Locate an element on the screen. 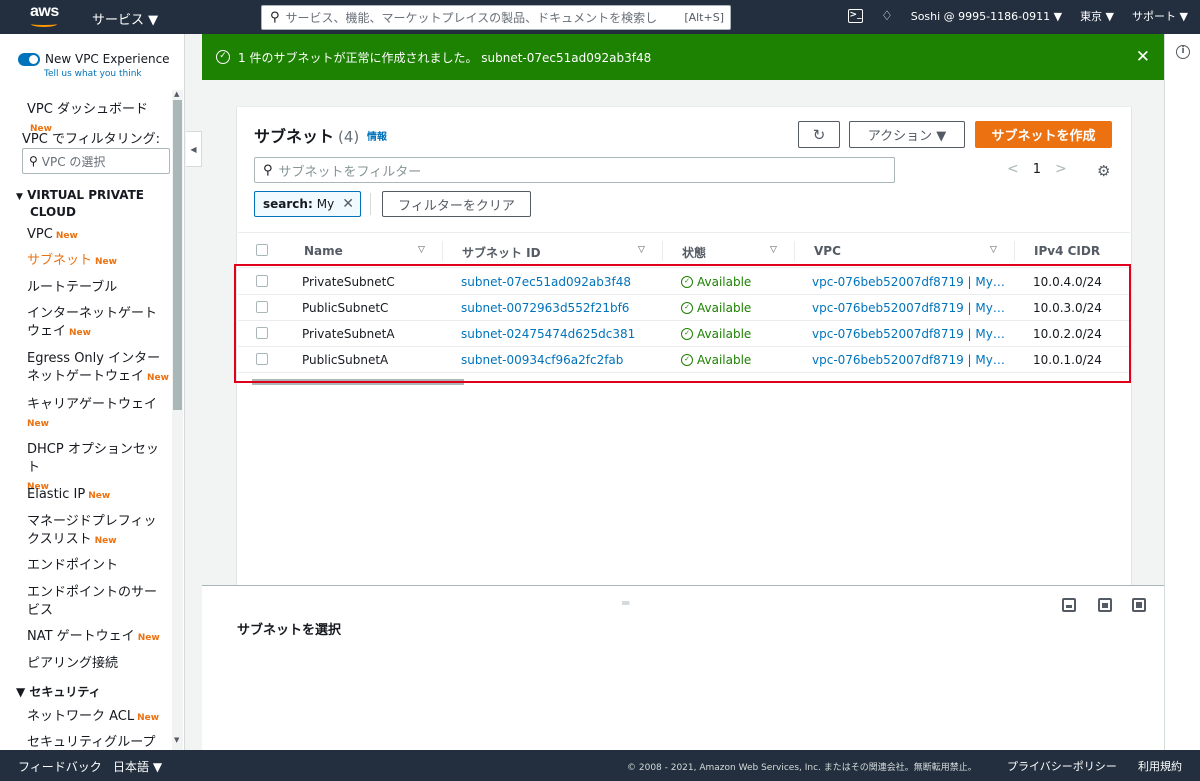 The height and width of the screenshot is (781, 1200). vpc-select-placeholder: VPC の選択 is located at coordinates (73, 161).